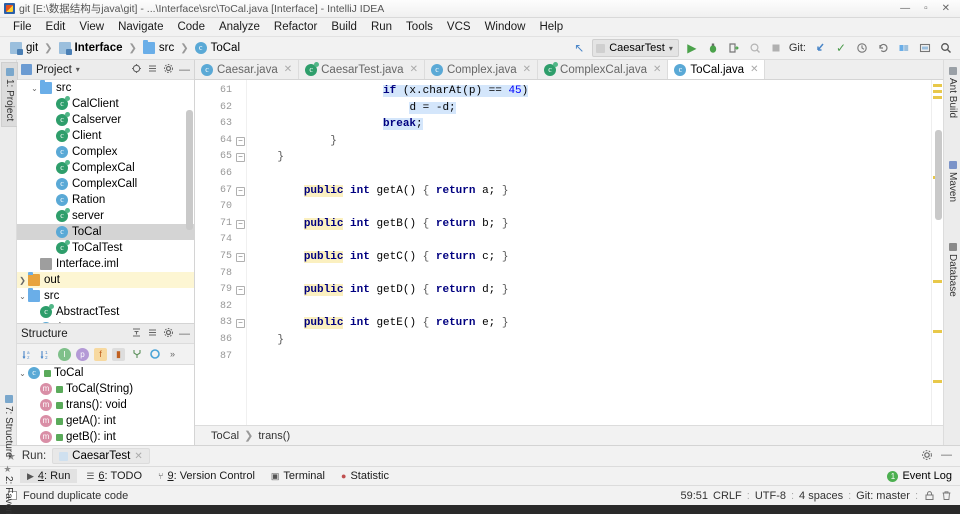 Image resolution: width=960 pixels, height=514 pixels. Describe the element at coordinates (220, 224) in the screenshot. I see `gutter-line: 71−` at that location.